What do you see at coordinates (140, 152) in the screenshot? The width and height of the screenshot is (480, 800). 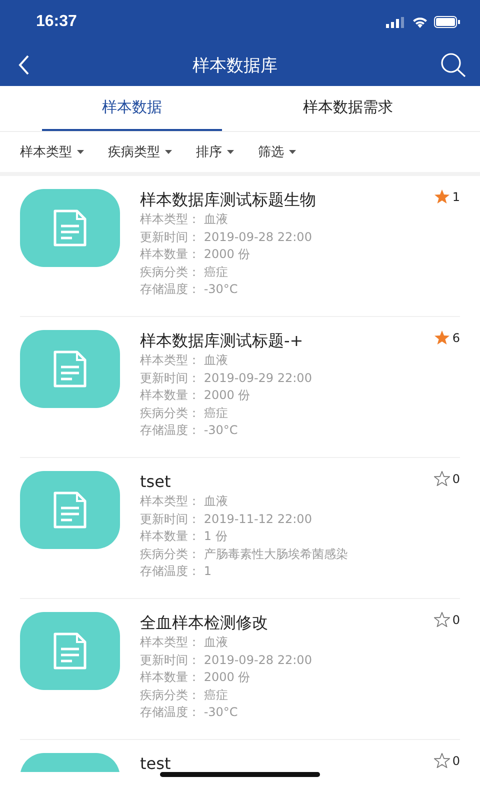 I see `filter-dropdown: 疾病类型` at bounding box center [140, 152].